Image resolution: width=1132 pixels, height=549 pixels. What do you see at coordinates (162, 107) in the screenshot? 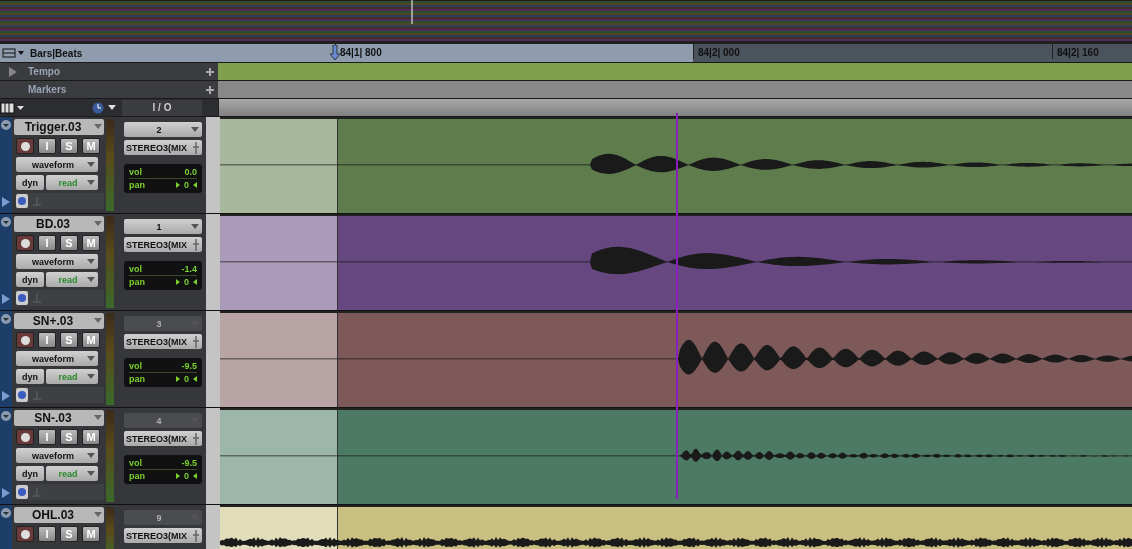
I see `io-column-header: I / O` at bounding box center [162, 107].